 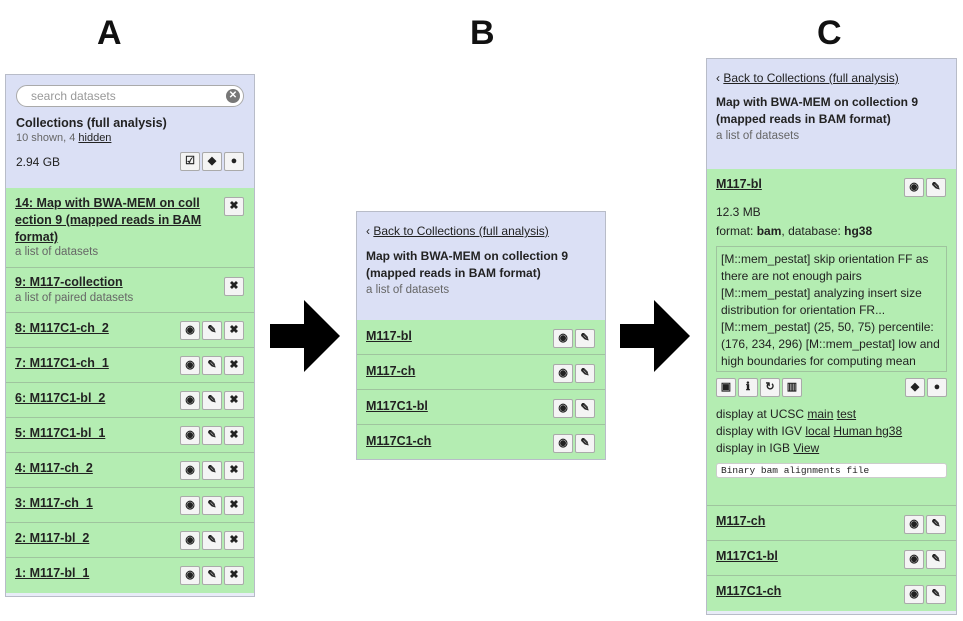 What do you see at coordinates (130, 435) in the screenshot?
I see `list-item: 5: M117C1-bl_1 ◉ ✎ ✖` at bounding box center [130, 435].